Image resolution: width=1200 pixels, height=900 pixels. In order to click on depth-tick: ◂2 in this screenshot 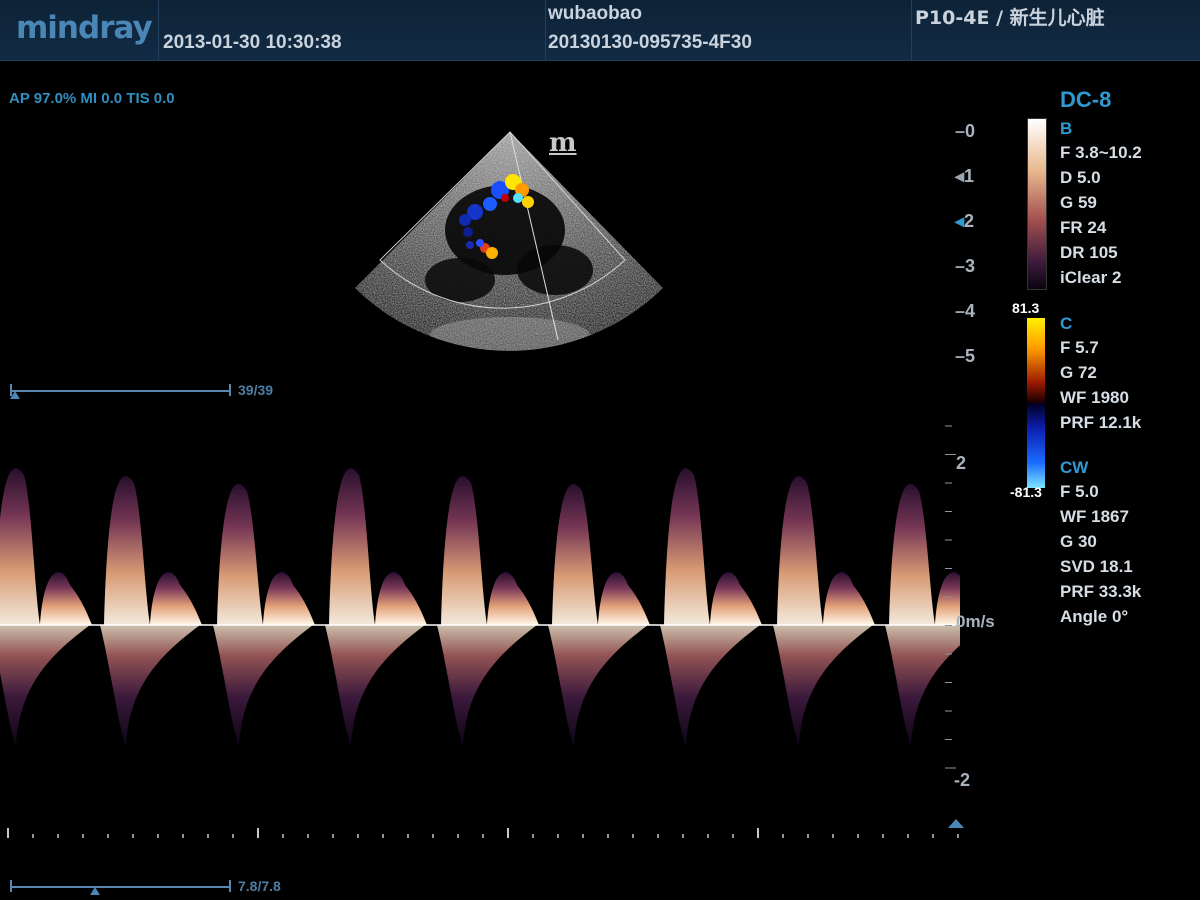, I will do `click(965, 221)`.